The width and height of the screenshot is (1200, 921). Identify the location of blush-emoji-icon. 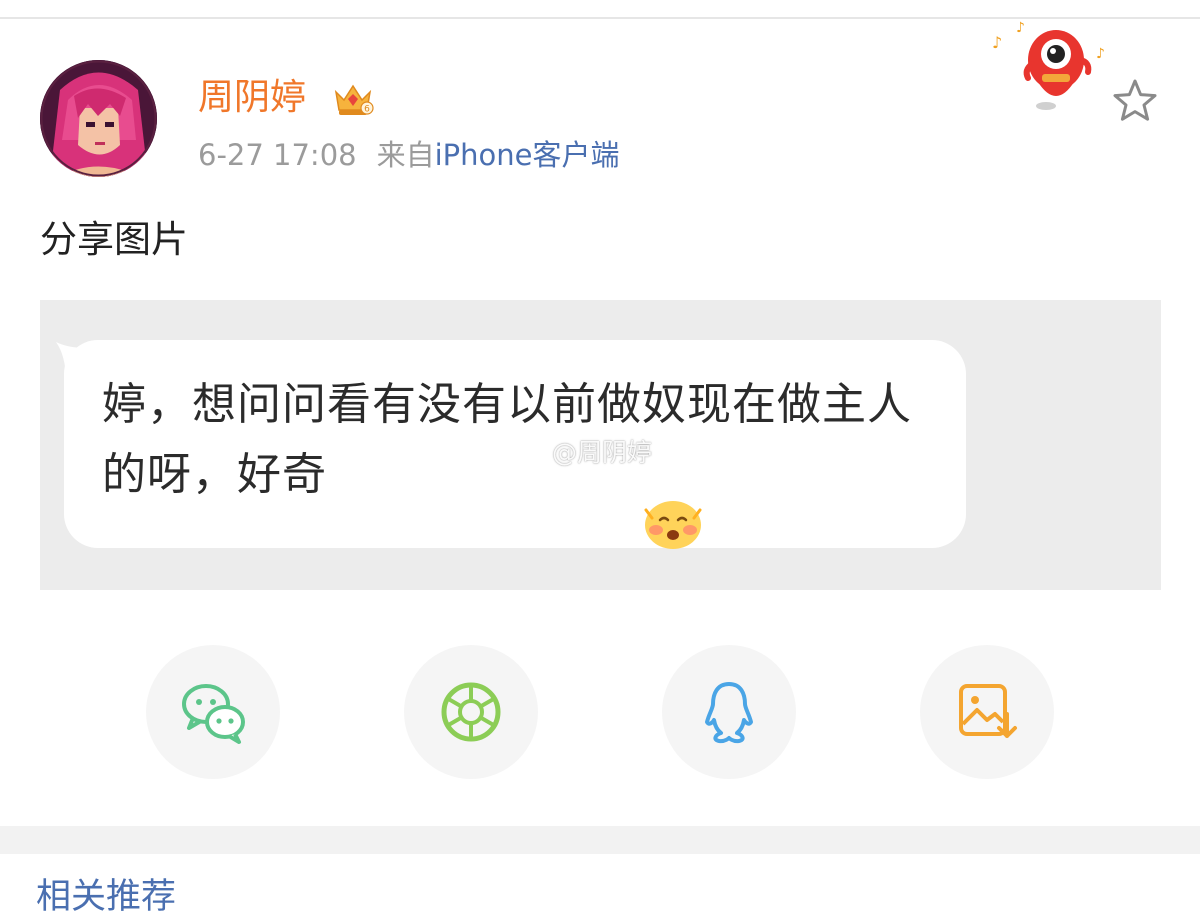
(673, 524).